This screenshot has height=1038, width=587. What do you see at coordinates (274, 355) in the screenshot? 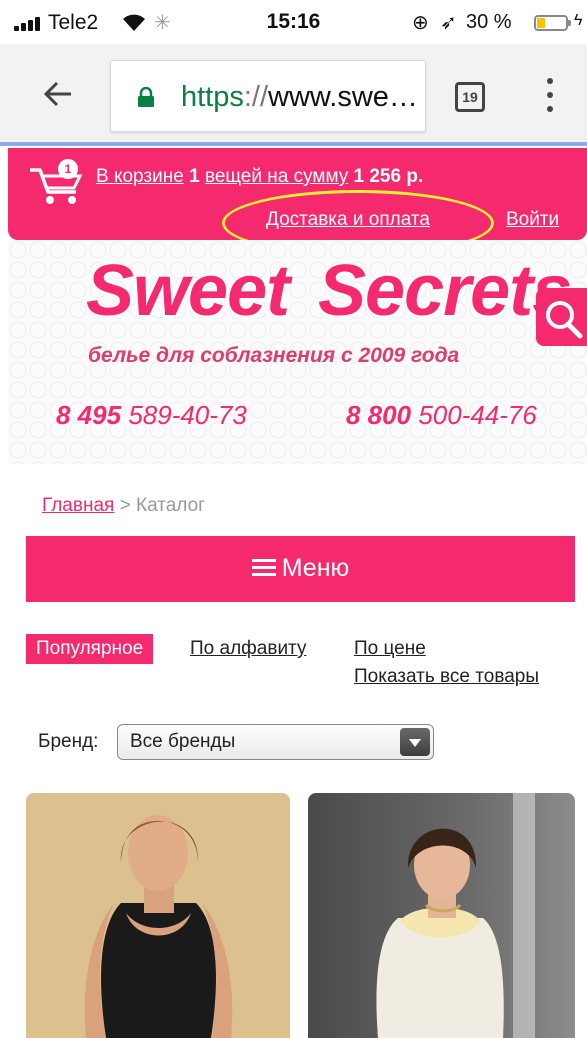
I see `site-tagline: белье для соблазнения с 2009 года` at bounding box center [274, 355].